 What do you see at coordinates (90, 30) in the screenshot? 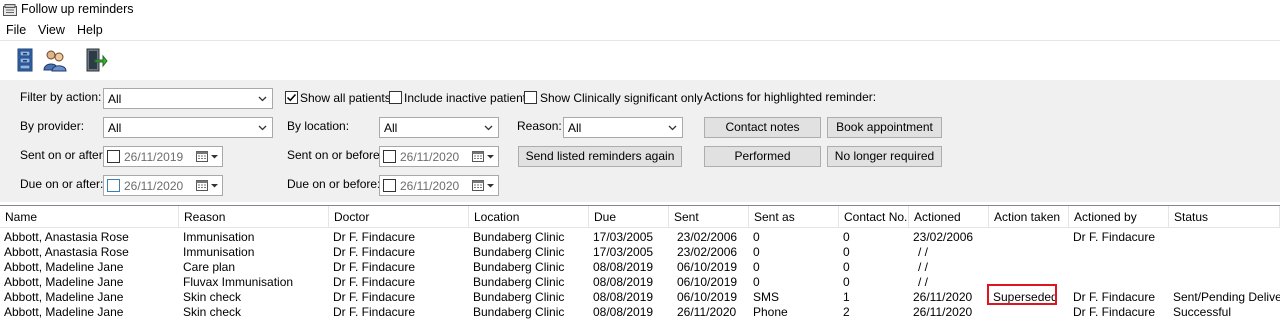
I see `menu-help: Help` at bounding box center [90, 30].